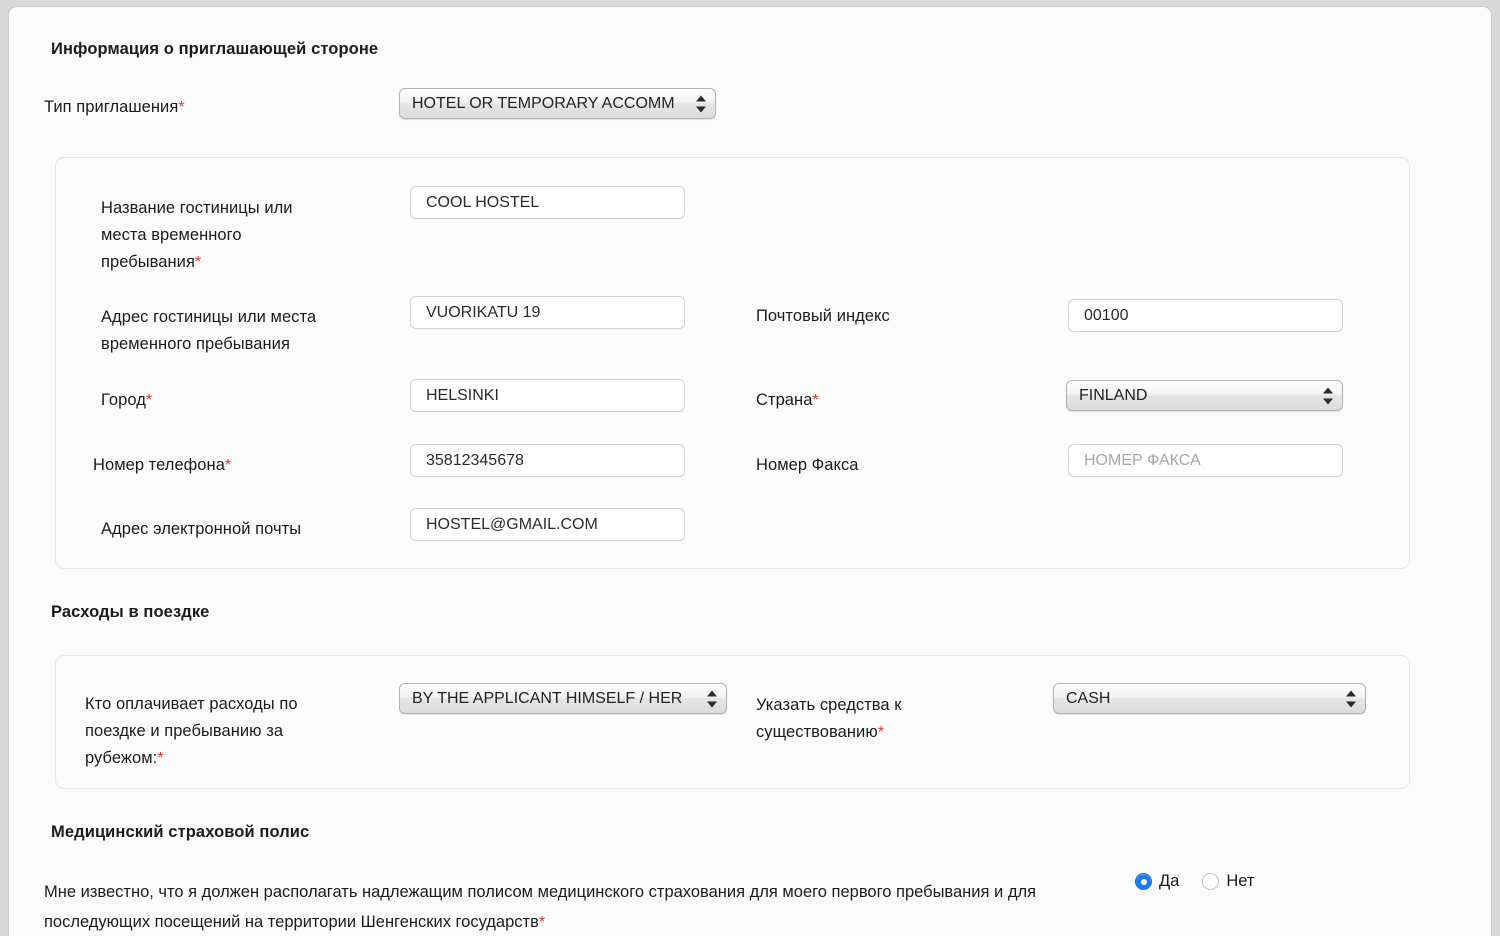 This screenshot has height=936, width=1500. I want to click on label-expense-payer-line3: рубежом:, so click(121, 758).